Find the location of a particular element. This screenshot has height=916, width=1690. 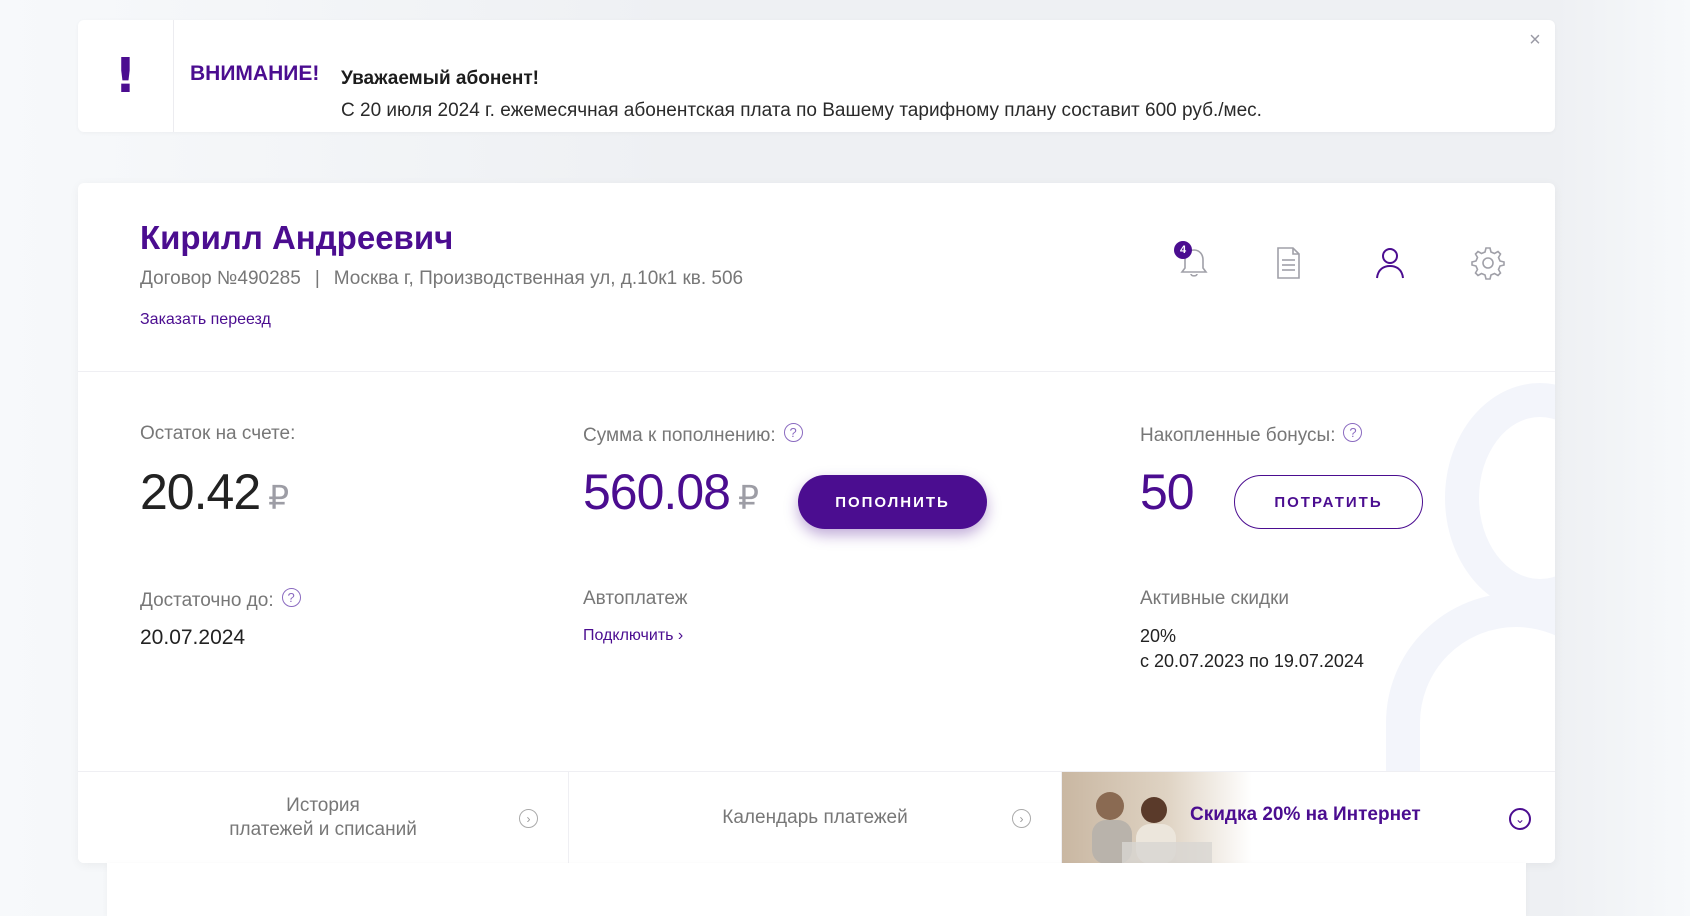

history-line-2: платежей и списаний is located at coordinates (323, 829).